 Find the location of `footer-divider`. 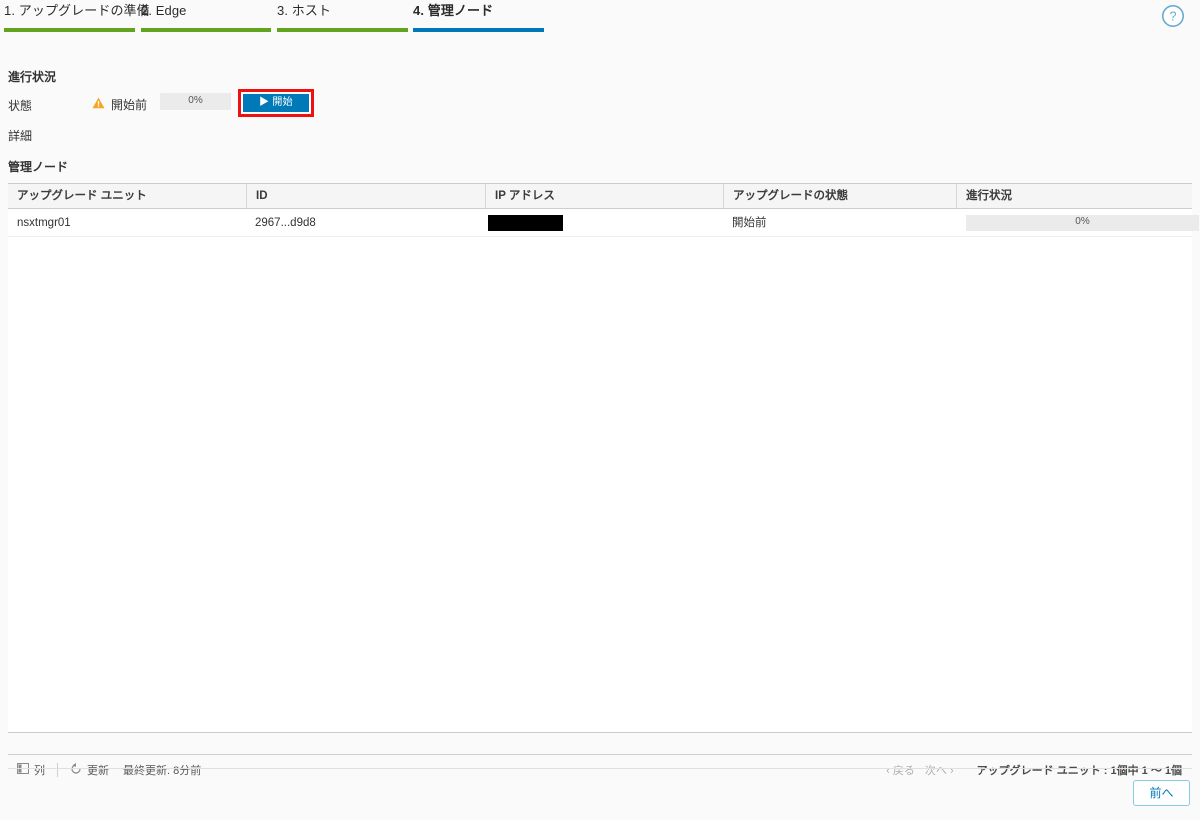

footer-divider is located at coordinates (57, 770).